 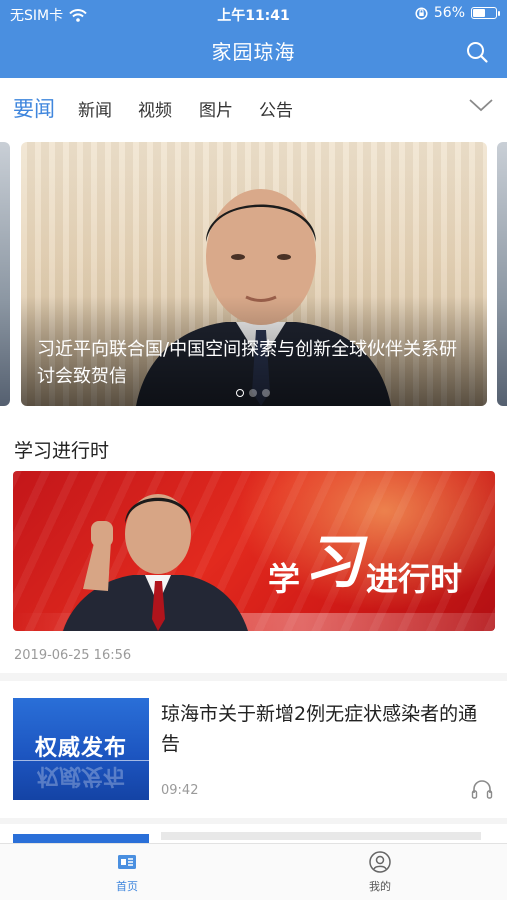 I want to click on page-title: 家园琼海, so click(x=253, y=52).